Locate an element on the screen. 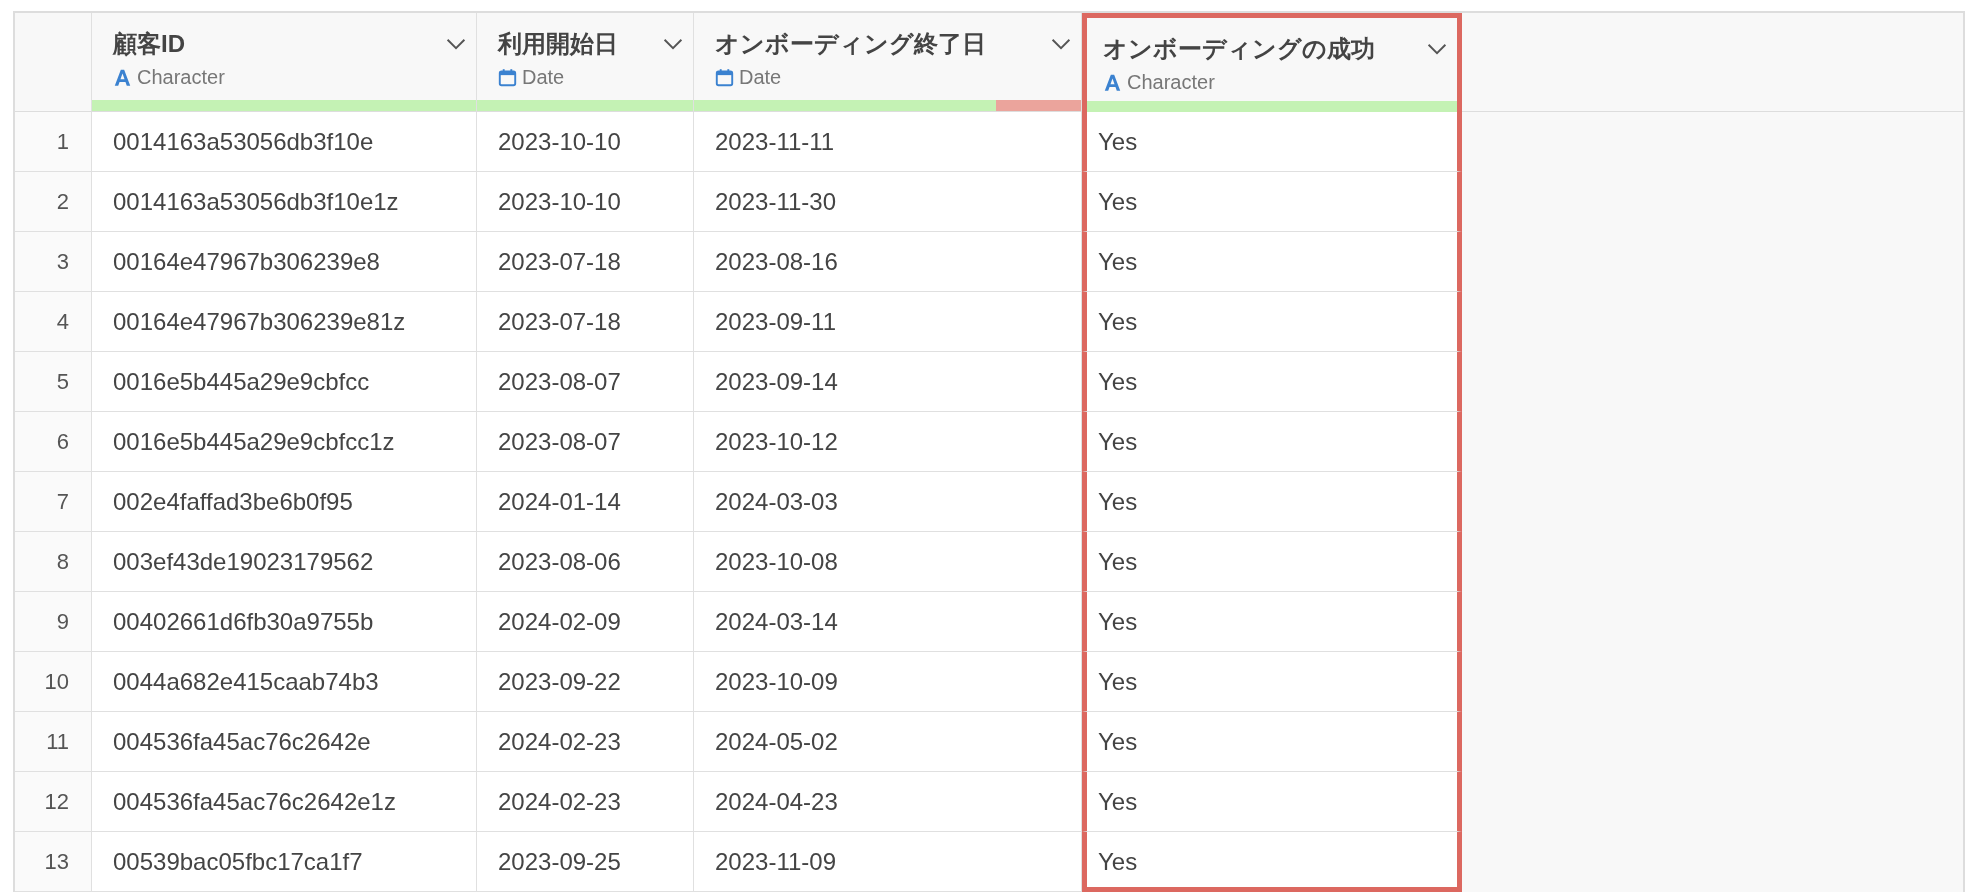 This screenshot has height=894, width=1978. table-cell: 0016e5b445a29e9cbfcc is located at coordinates (284, 382).